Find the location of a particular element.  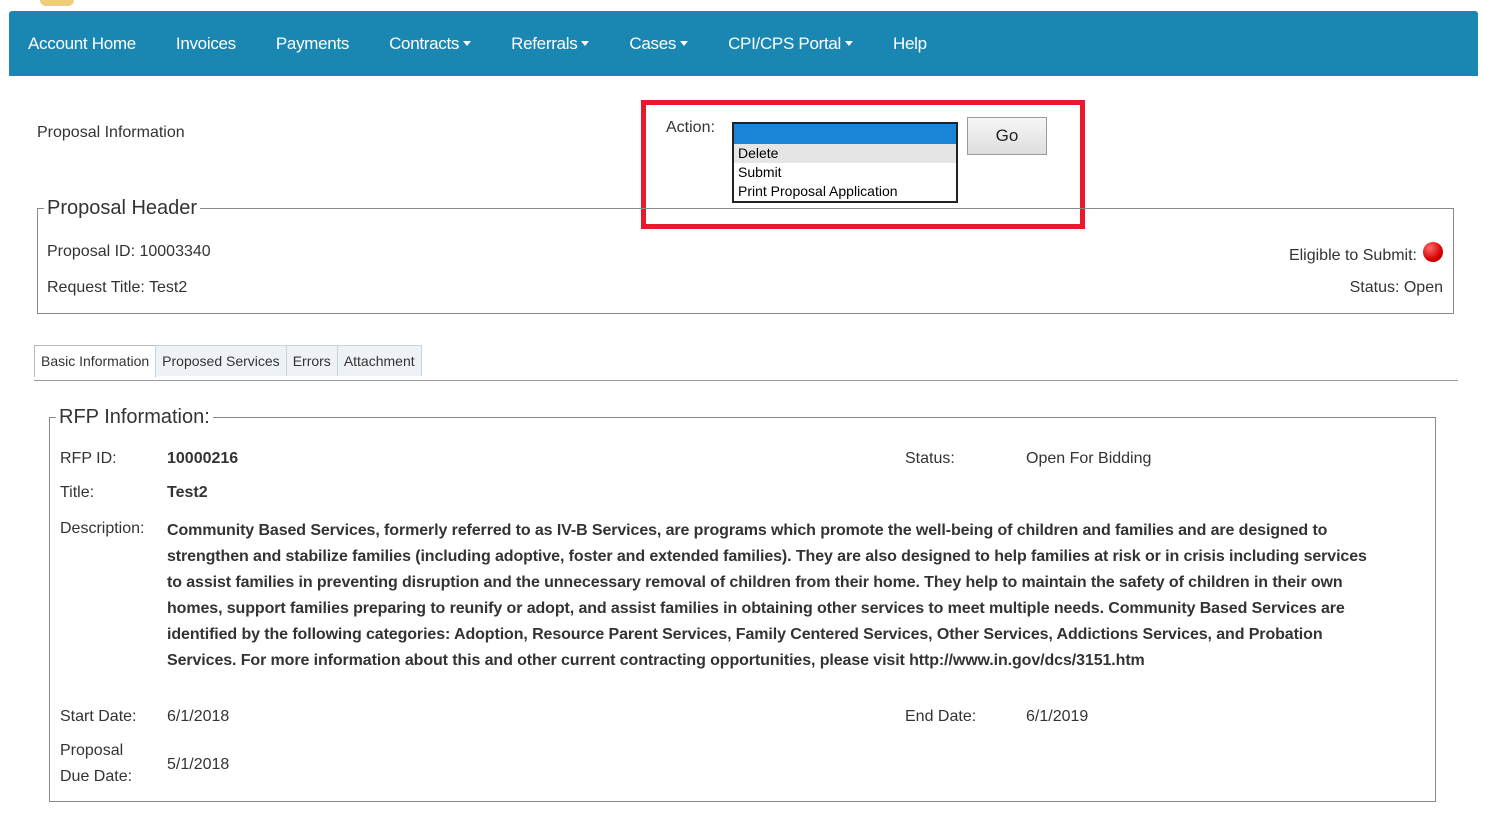

rfp-status-value: Open For Bidding is located at coordinates (1089, 458).